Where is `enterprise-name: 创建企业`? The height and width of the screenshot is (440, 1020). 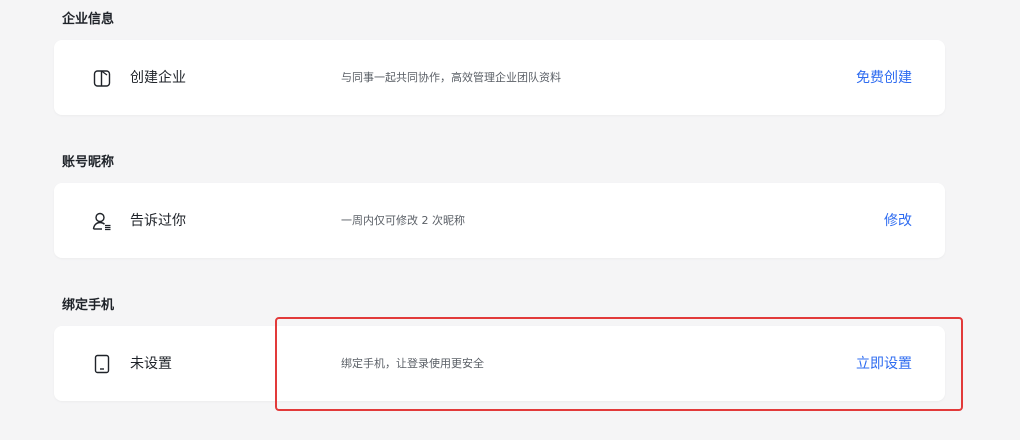 enterprise-name: 创建企业 is located at coordinates (158, 78).